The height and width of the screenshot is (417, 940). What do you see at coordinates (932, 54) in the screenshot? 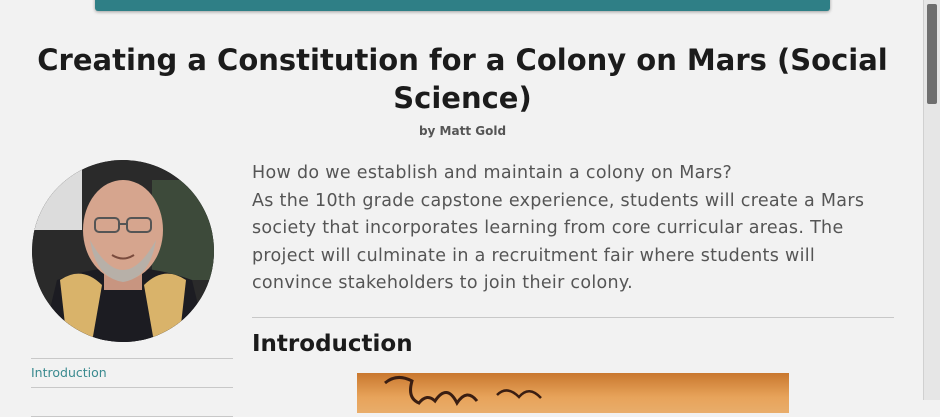
I see `scrollbar-thumb` at bounding box center [932, 54].